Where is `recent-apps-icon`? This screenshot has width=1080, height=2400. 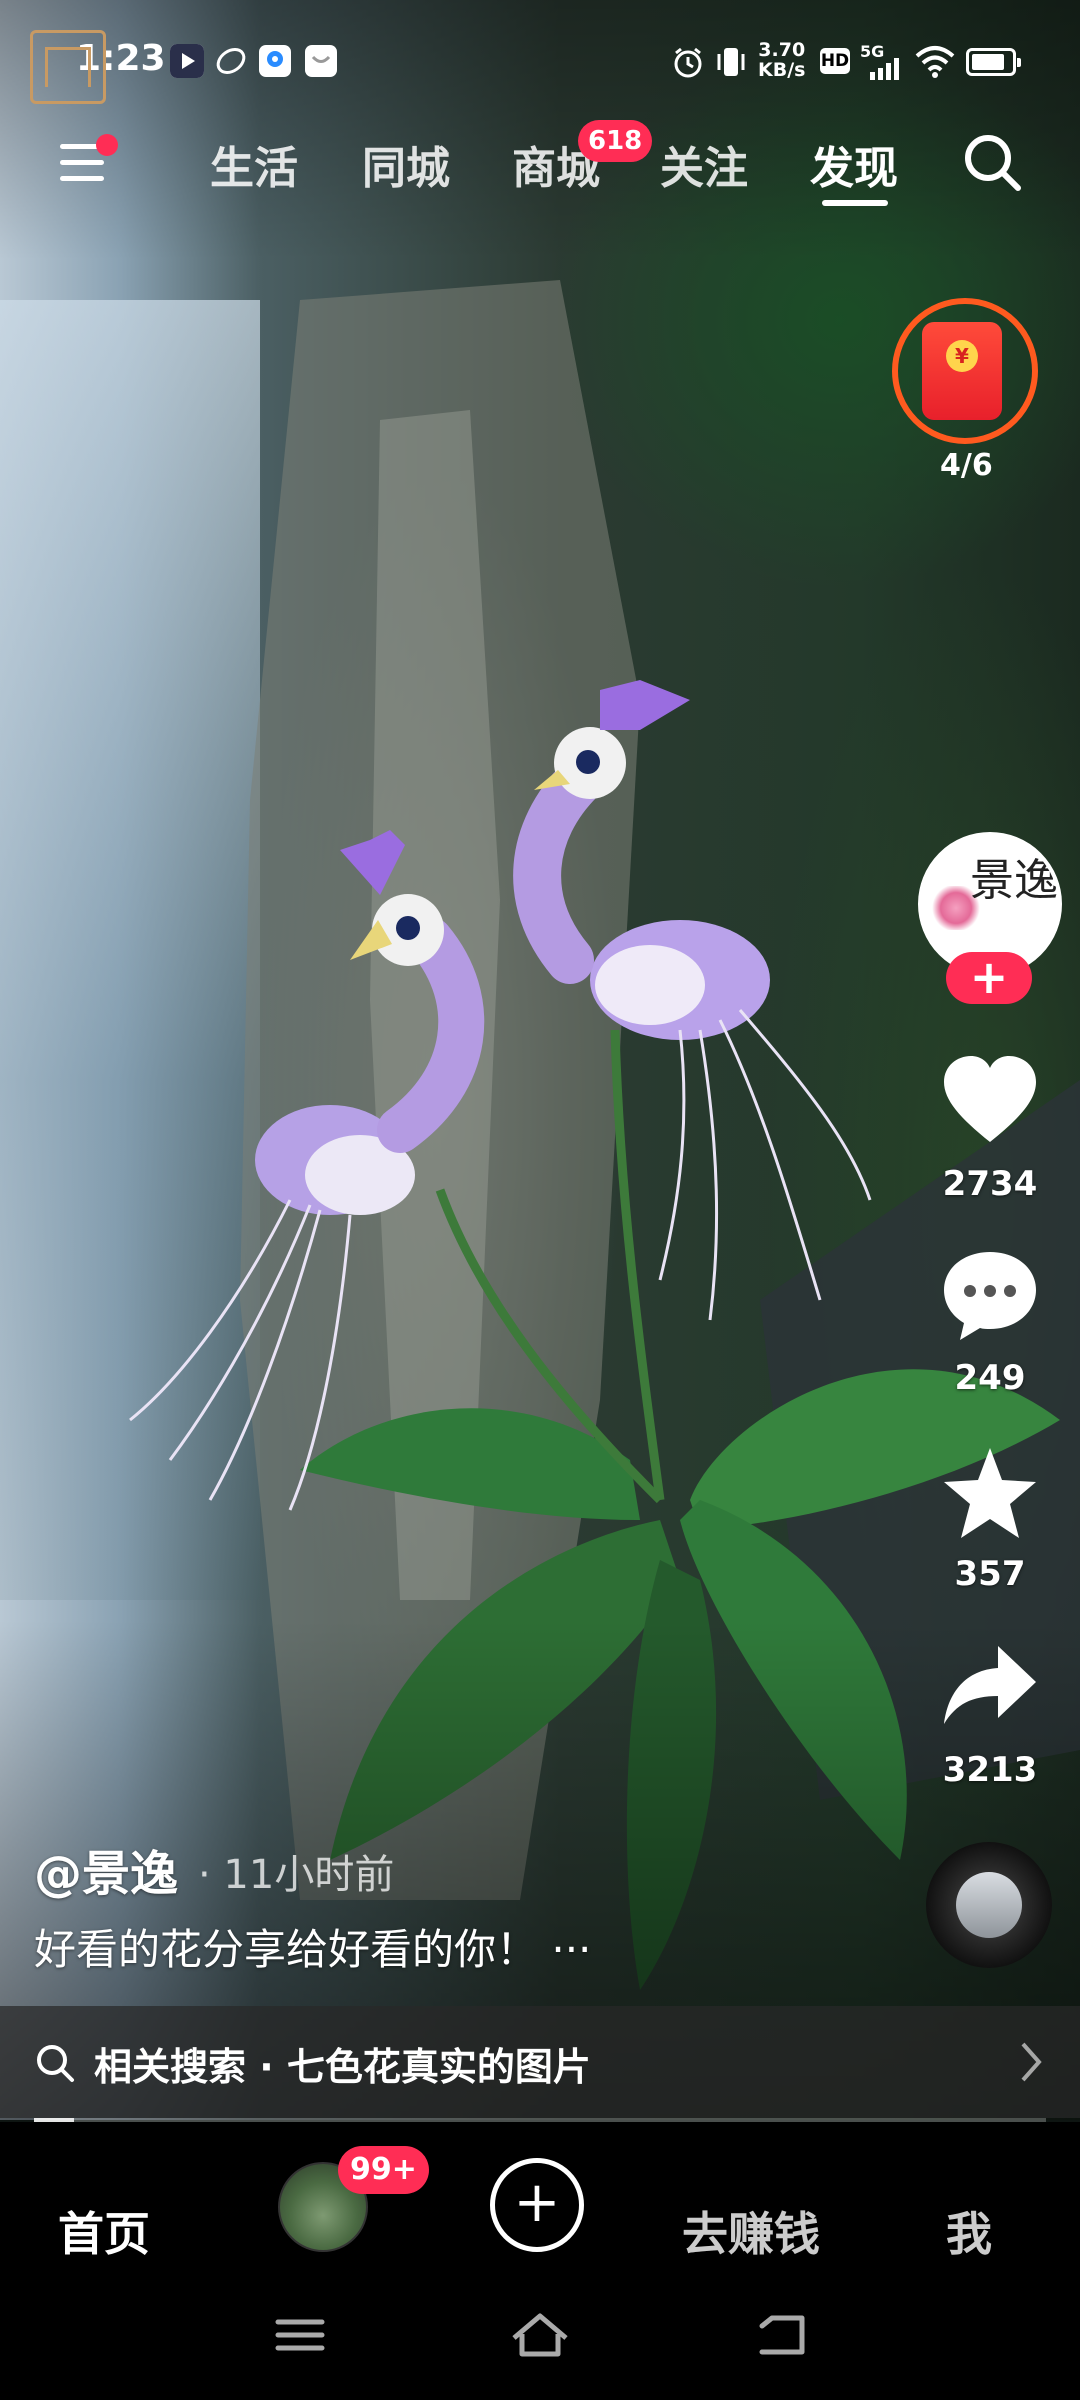 recent-apps-icon is located at coordinates (300, 2335).